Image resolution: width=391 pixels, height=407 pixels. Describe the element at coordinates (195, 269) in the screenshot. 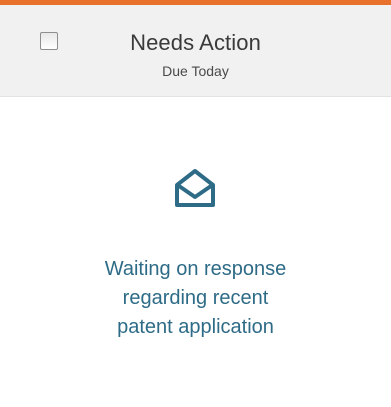

I see `message-line: Waiting on response` at that location.